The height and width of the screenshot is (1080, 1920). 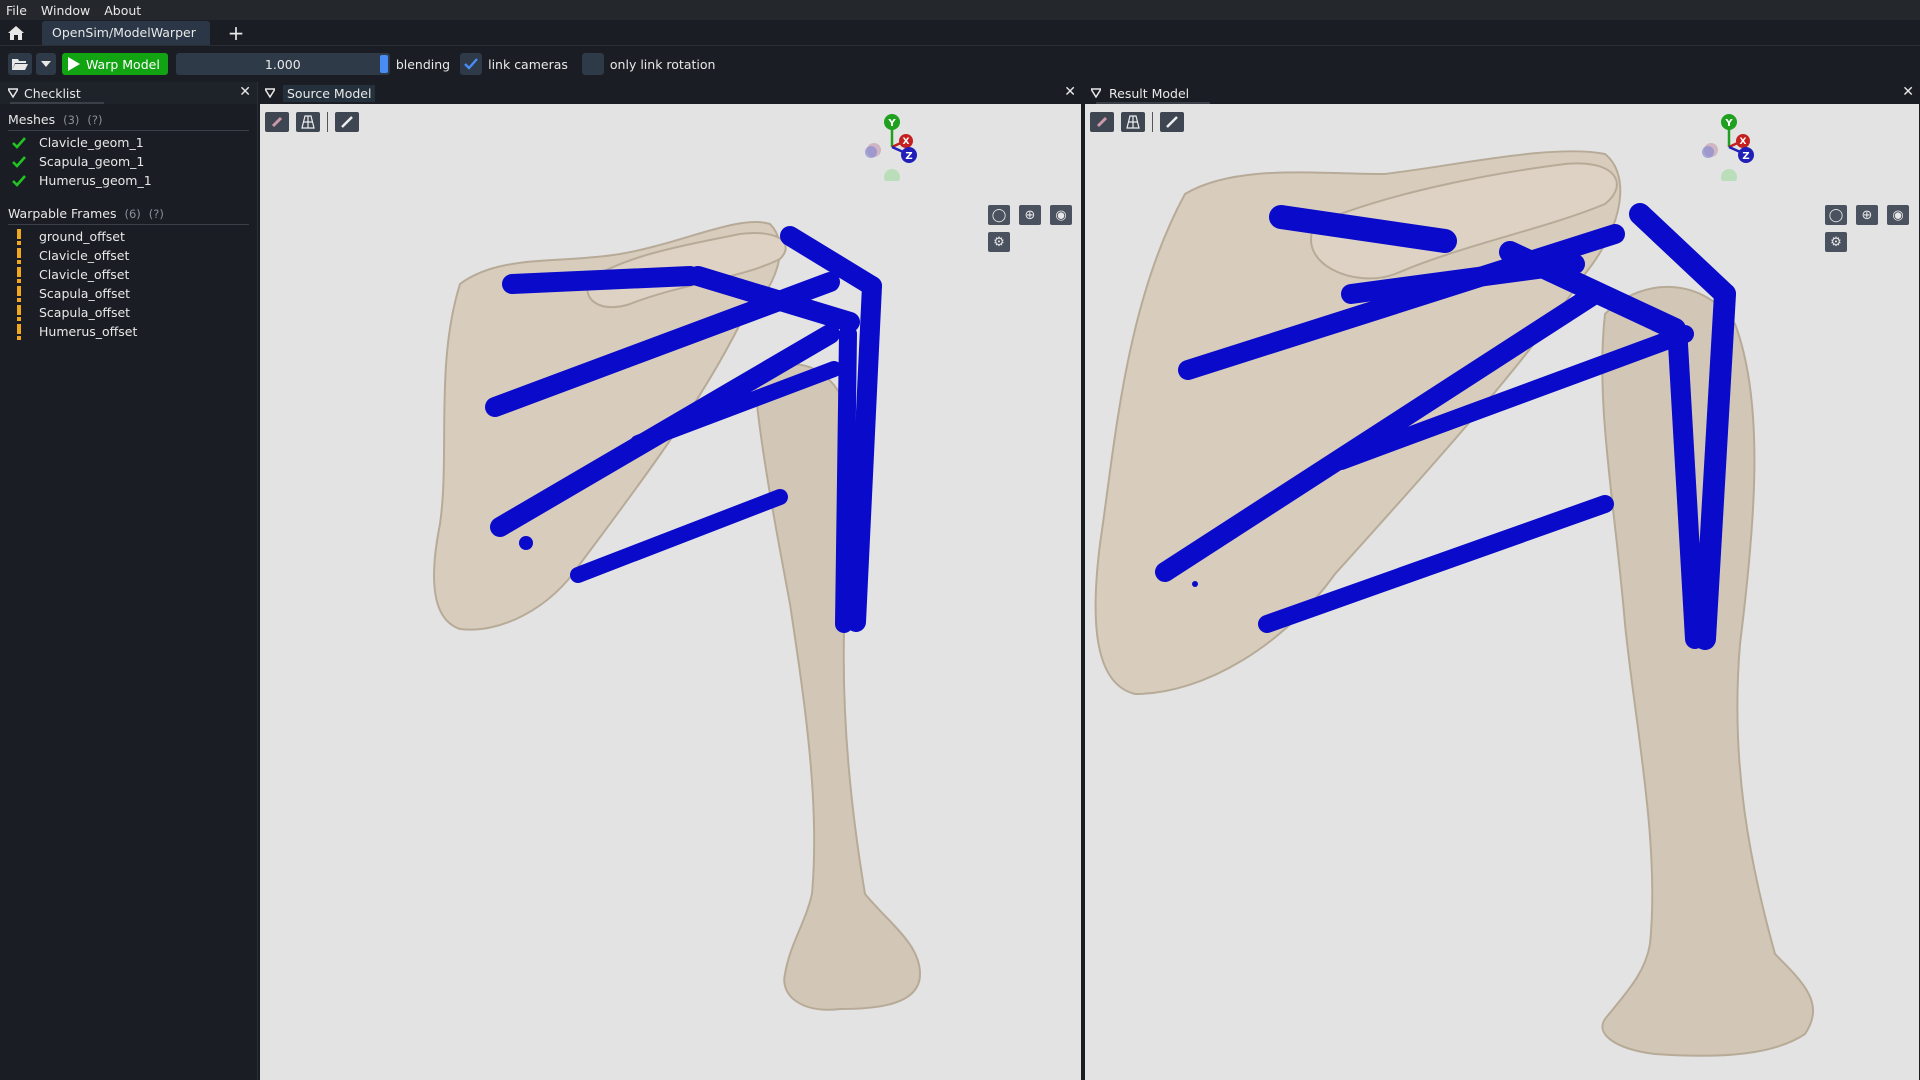 I want to click on warp-model-button: Warp Model, so click(x=115, y=64).